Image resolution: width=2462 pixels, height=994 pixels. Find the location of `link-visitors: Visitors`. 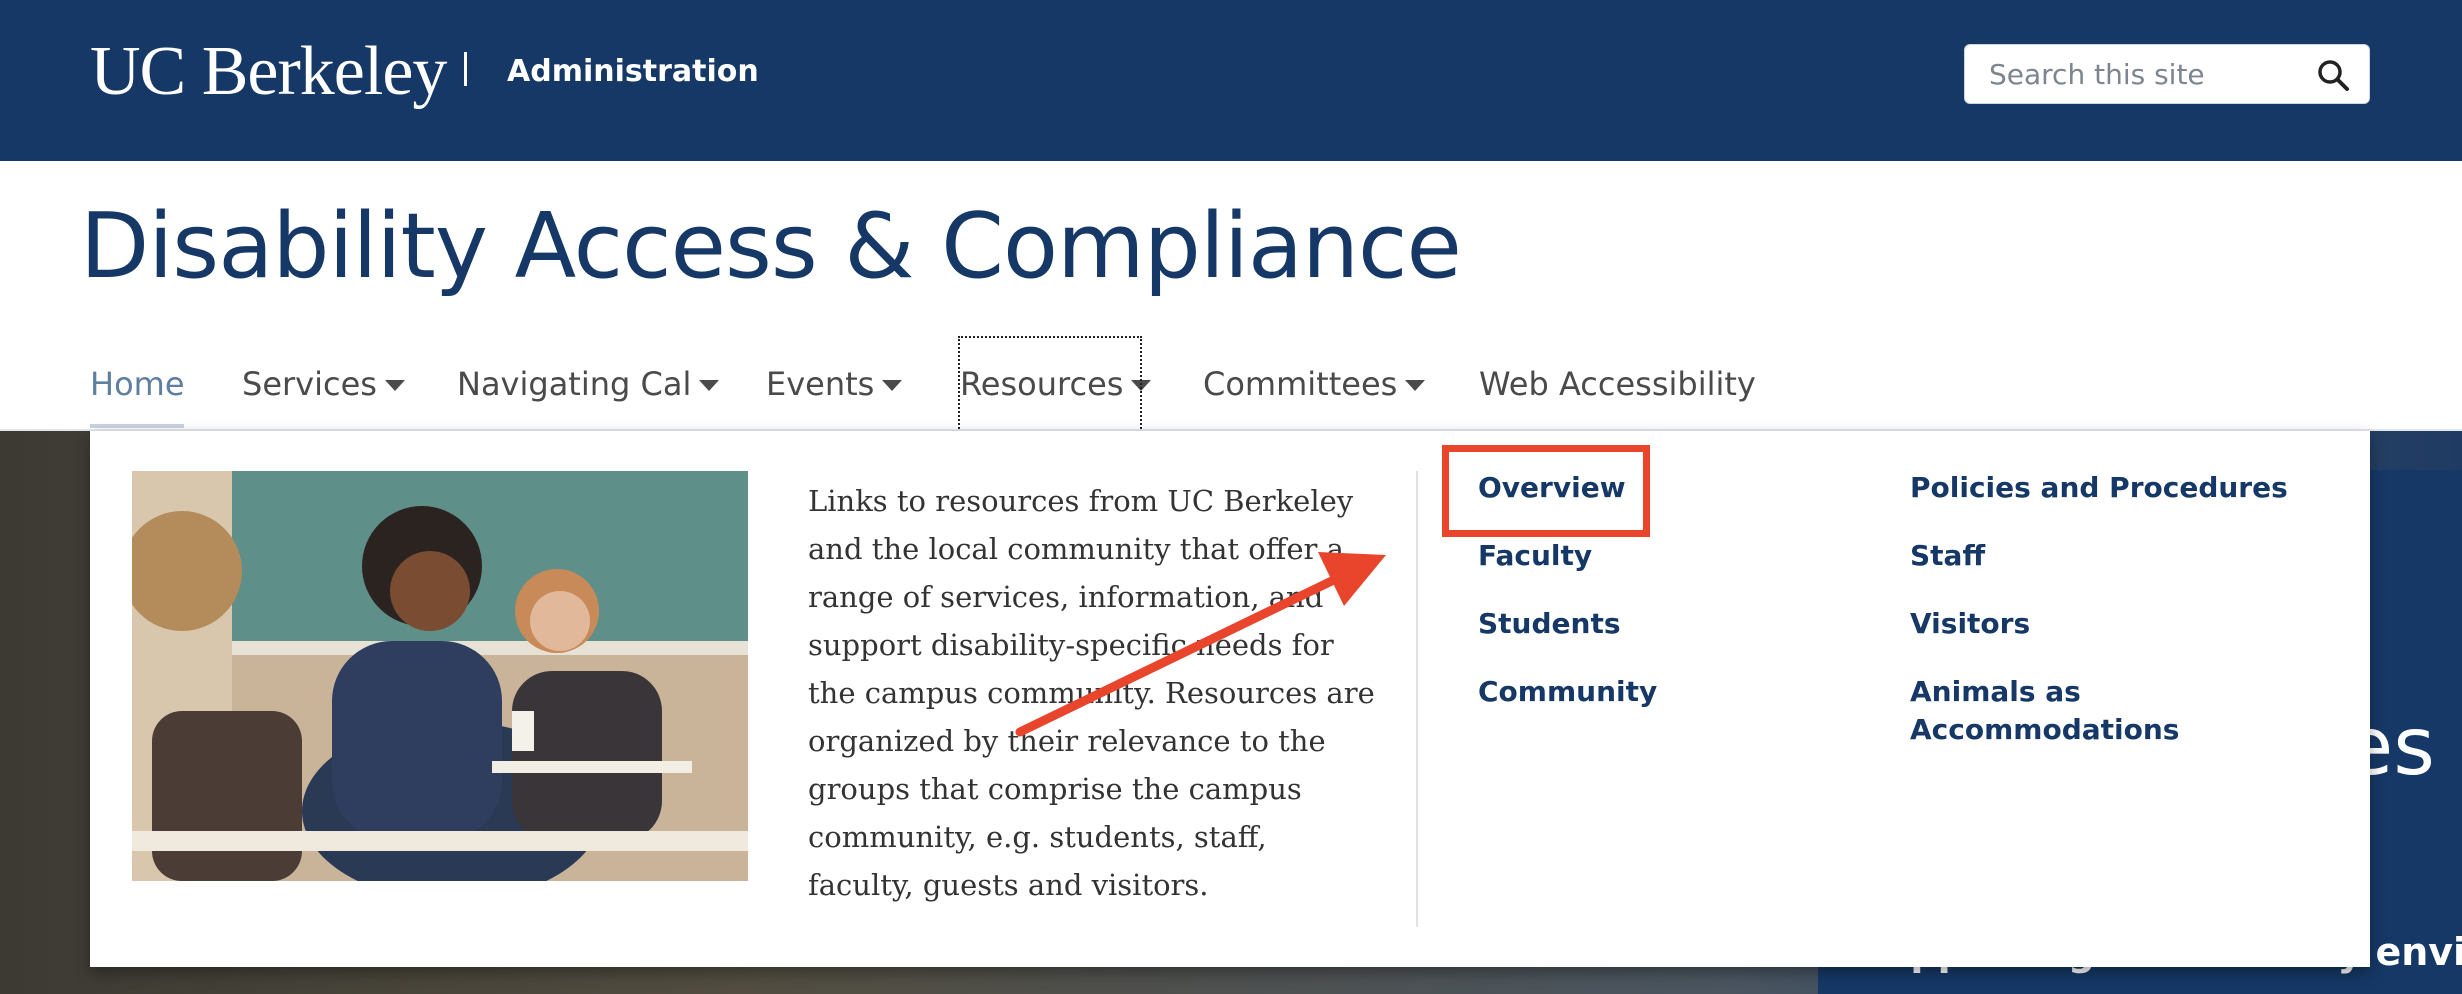

link-visitors: Visitors is located at coordinates (1970, 624).